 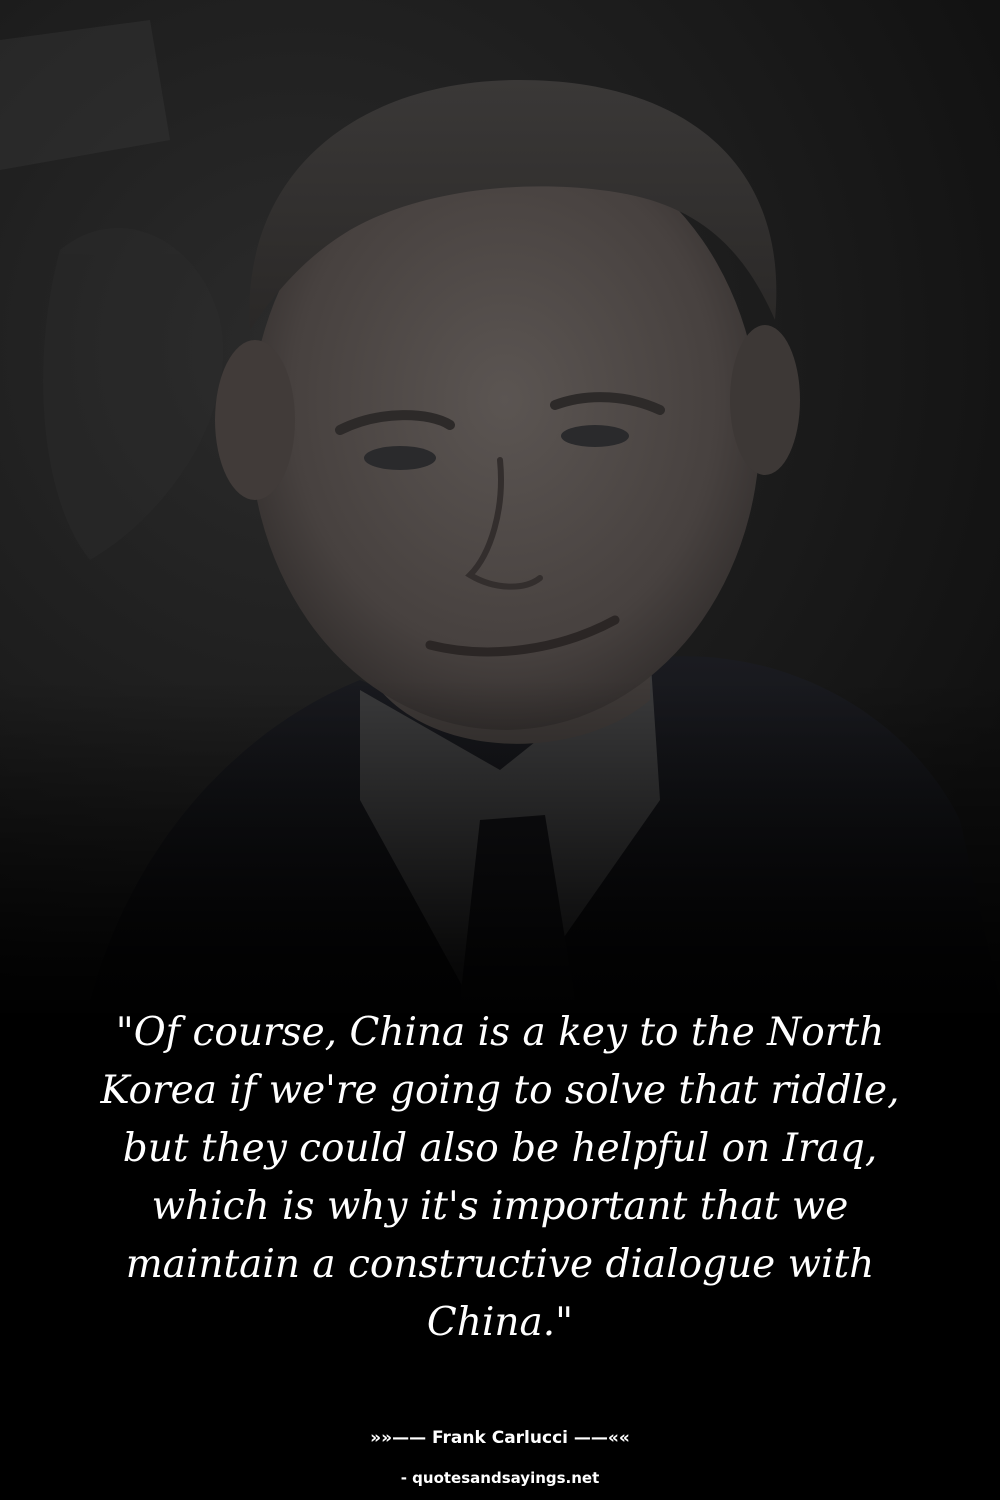 What do you see at coordinates (500, 1478) in the screenshot?
I see `source-watermark: - quotesandsayings.net` at bounding box center [500, 1478].